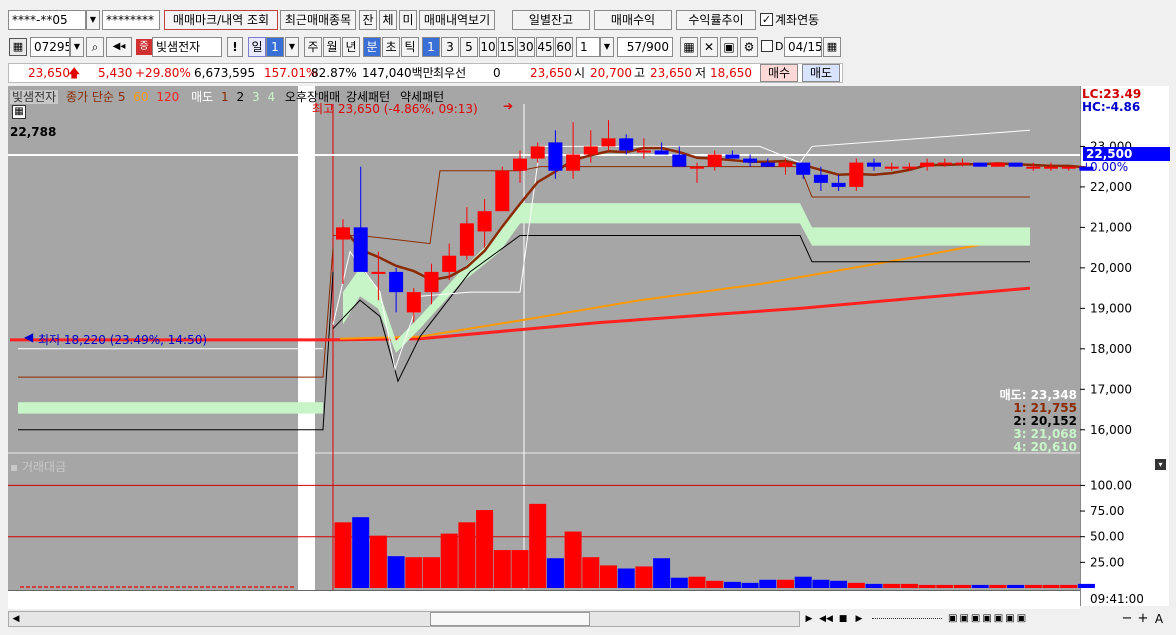 This screenshot has width=1176, height=635. Describe the element at coordinates (1117, 599) in the screenshot. I see `time-axis-end: 09:41:00` at that location.